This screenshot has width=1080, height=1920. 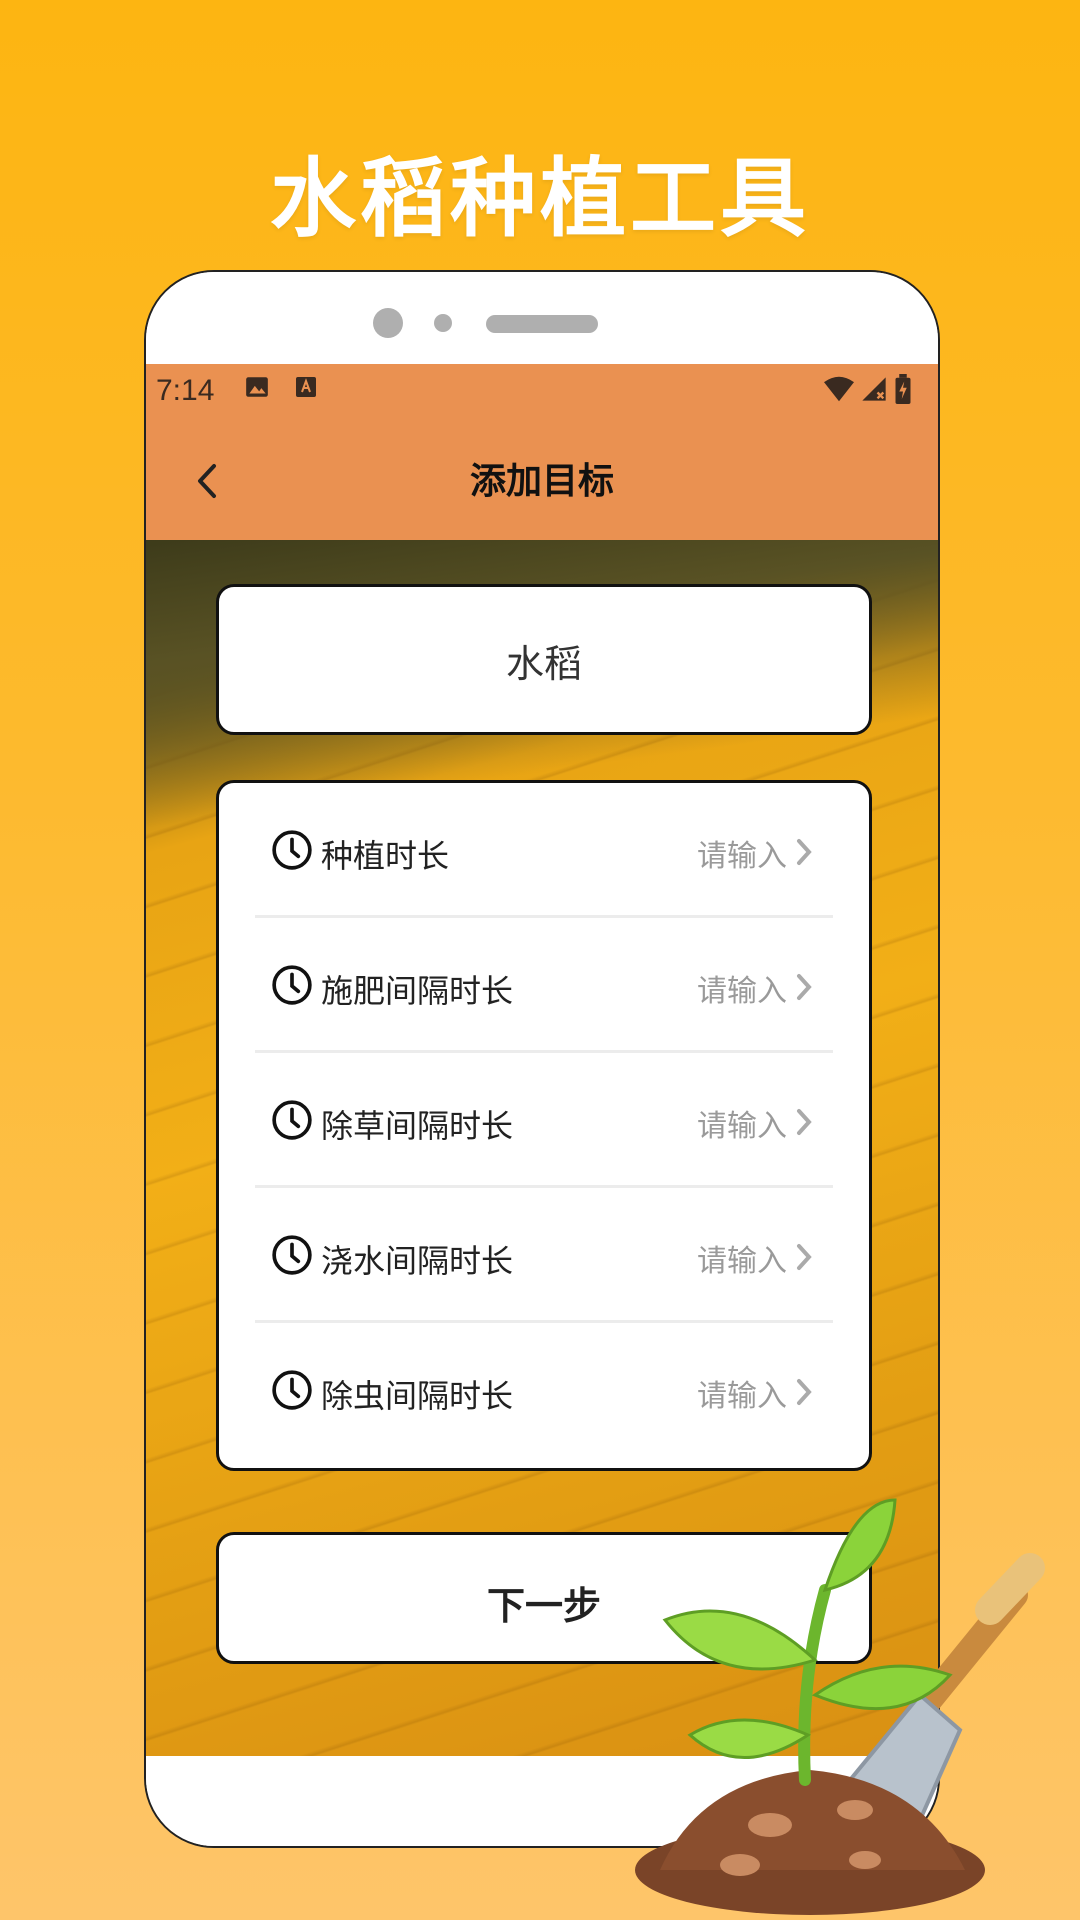 What do you see at coordinates (839, 389) in the screenshot?
I see `wifi-icon` at bounding box center [839, 389].